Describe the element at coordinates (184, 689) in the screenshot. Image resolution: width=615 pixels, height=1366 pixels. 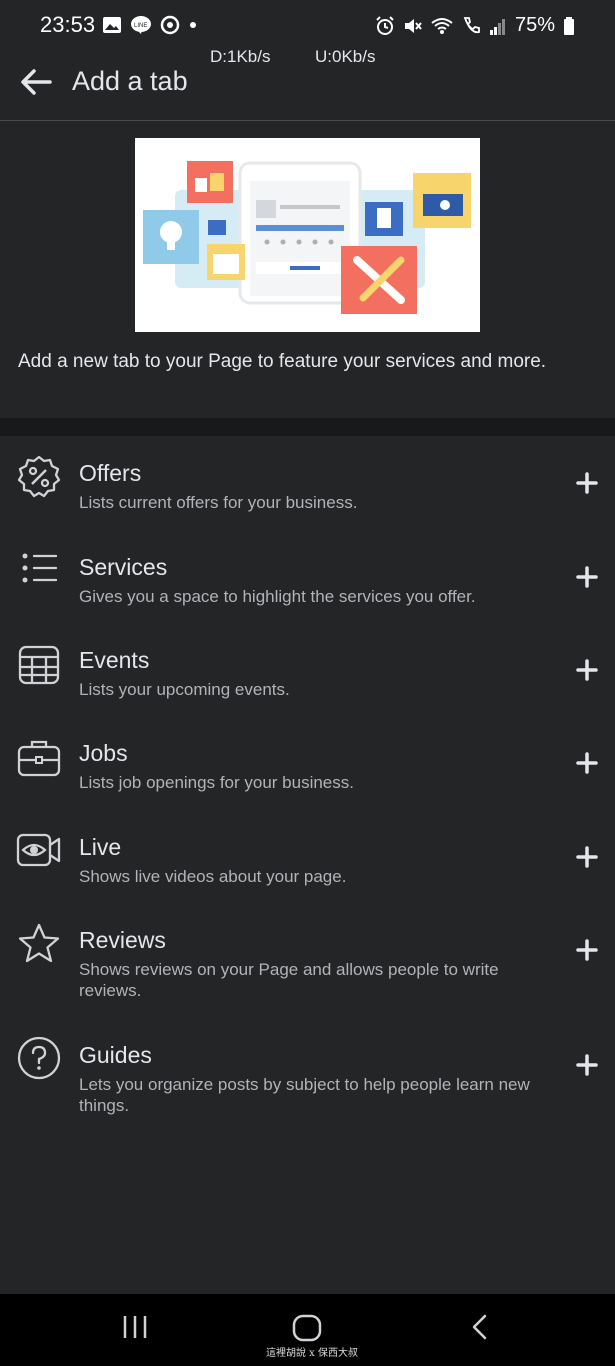
I see `tab-description: Lists your upcoming events.` at that location.